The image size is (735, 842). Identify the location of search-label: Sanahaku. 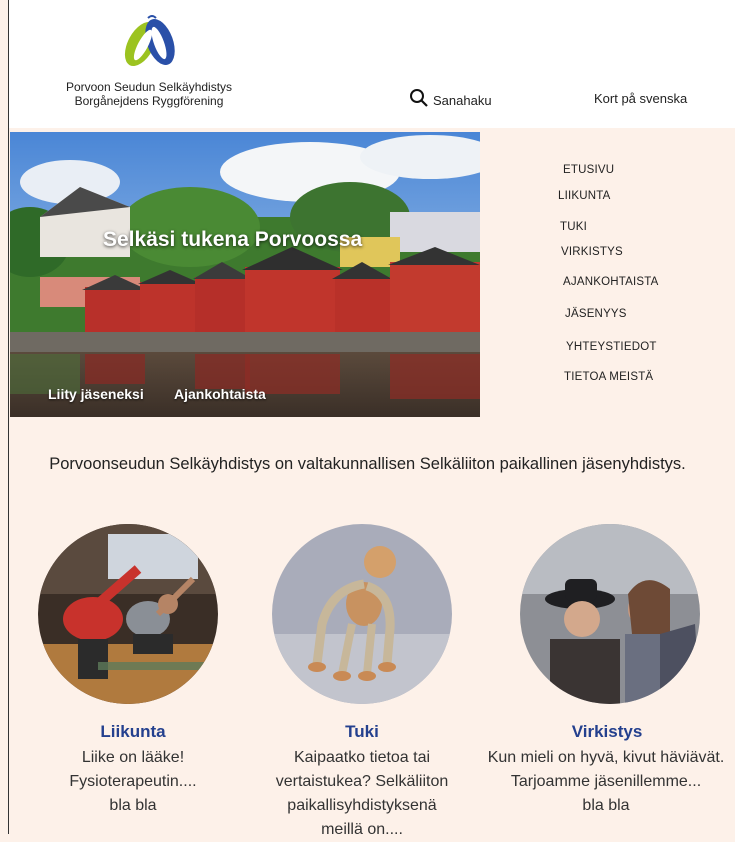
(462, 100).